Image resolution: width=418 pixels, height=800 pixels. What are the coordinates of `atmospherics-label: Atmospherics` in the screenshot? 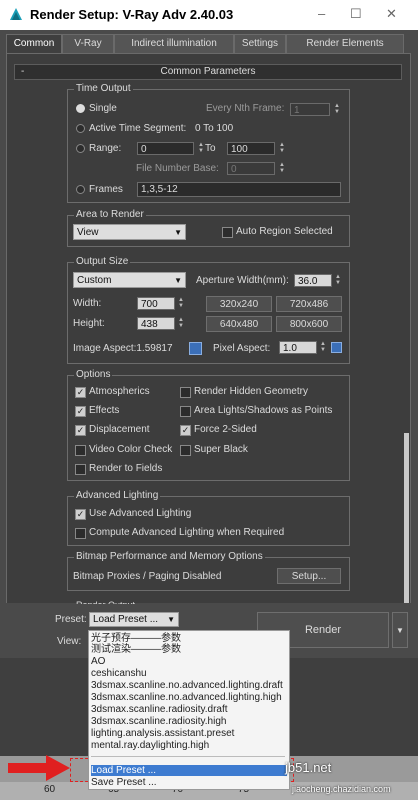 It's located at (119, 391).